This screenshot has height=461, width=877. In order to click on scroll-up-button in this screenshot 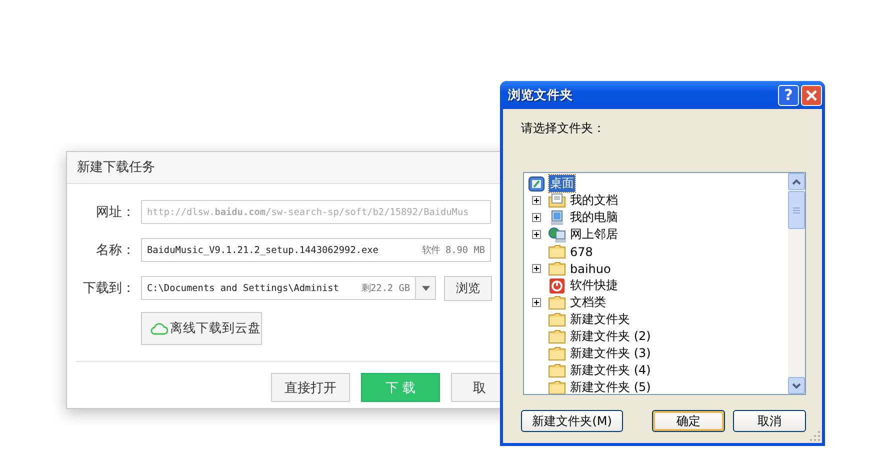, I will do `click(796, 181)`.